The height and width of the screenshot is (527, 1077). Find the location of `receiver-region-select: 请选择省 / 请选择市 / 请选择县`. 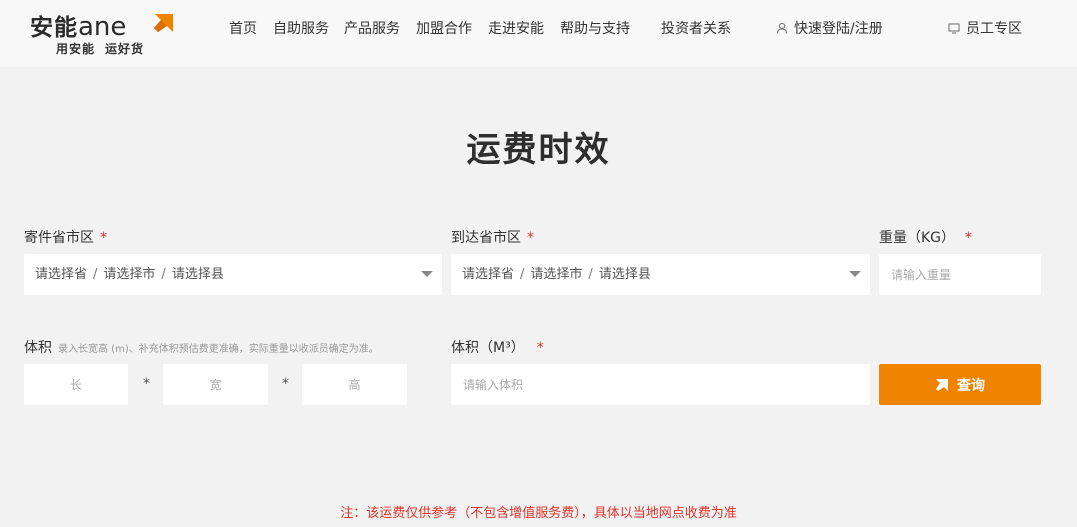

receiver-region-select: 请选择省 / 请选择市 / 请选择县 is located at coordinates (660, 274).